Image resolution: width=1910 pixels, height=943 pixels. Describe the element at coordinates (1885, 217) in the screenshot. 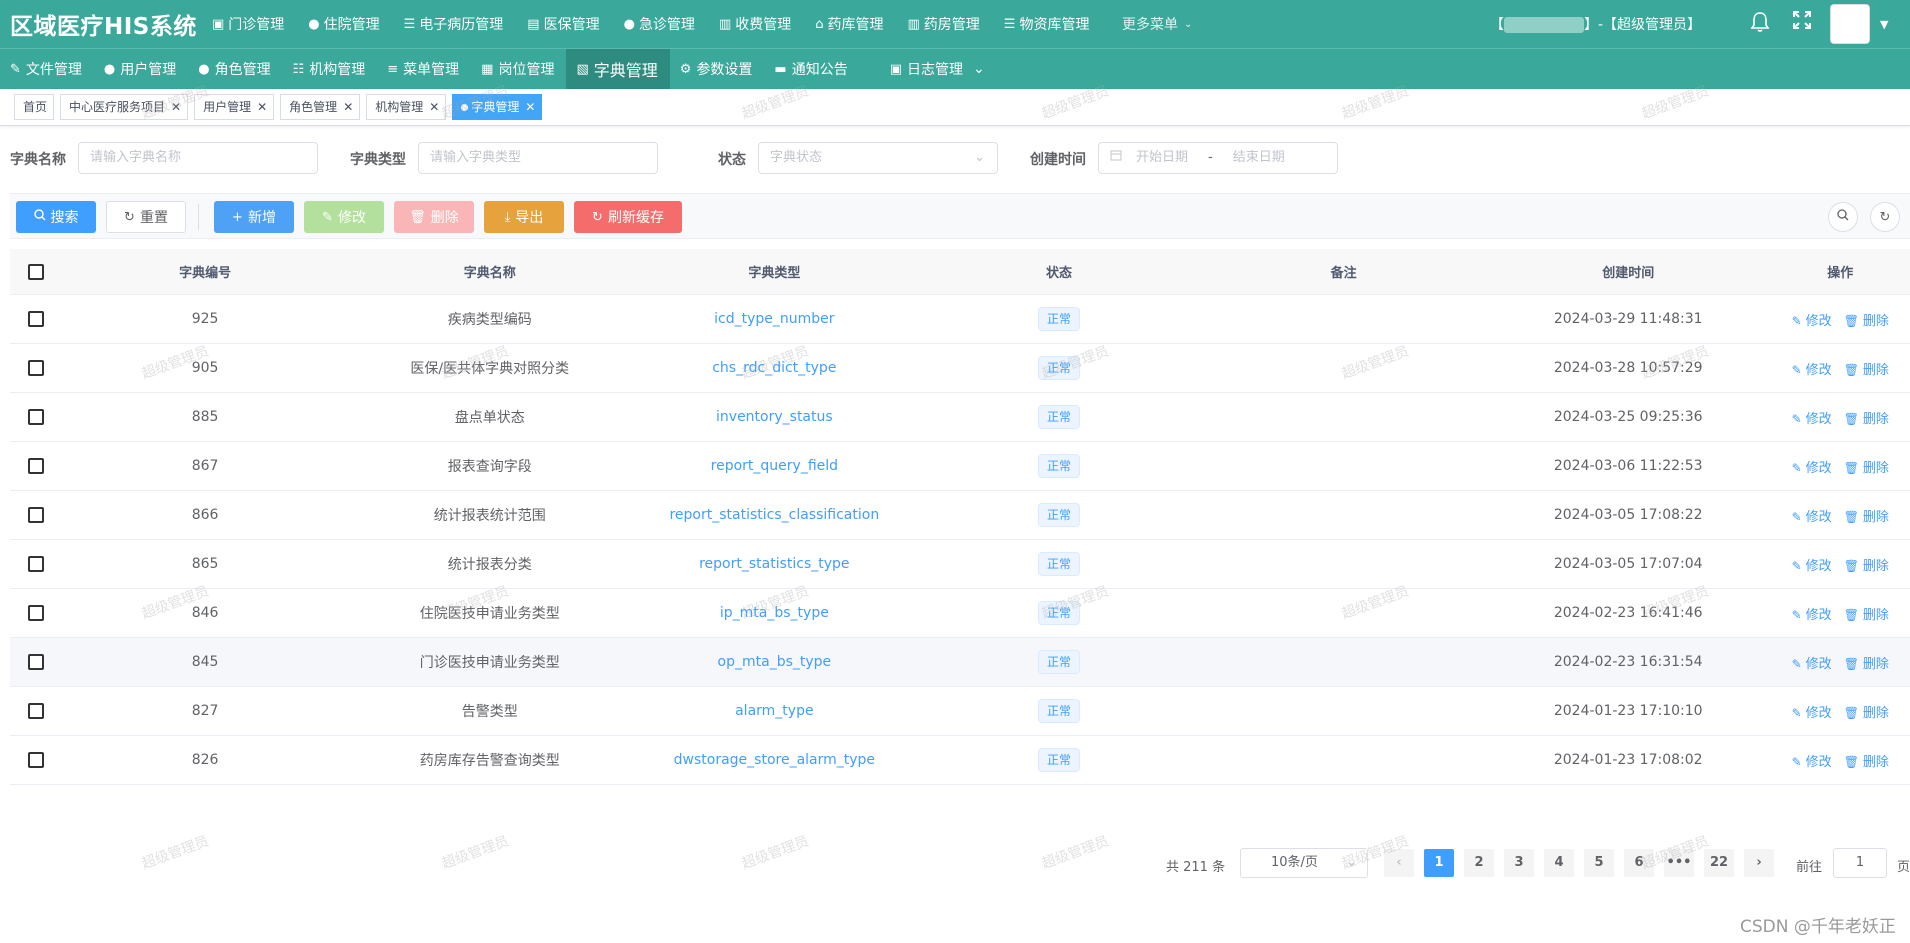

I see `refresh-table-button: ↻` at that location.